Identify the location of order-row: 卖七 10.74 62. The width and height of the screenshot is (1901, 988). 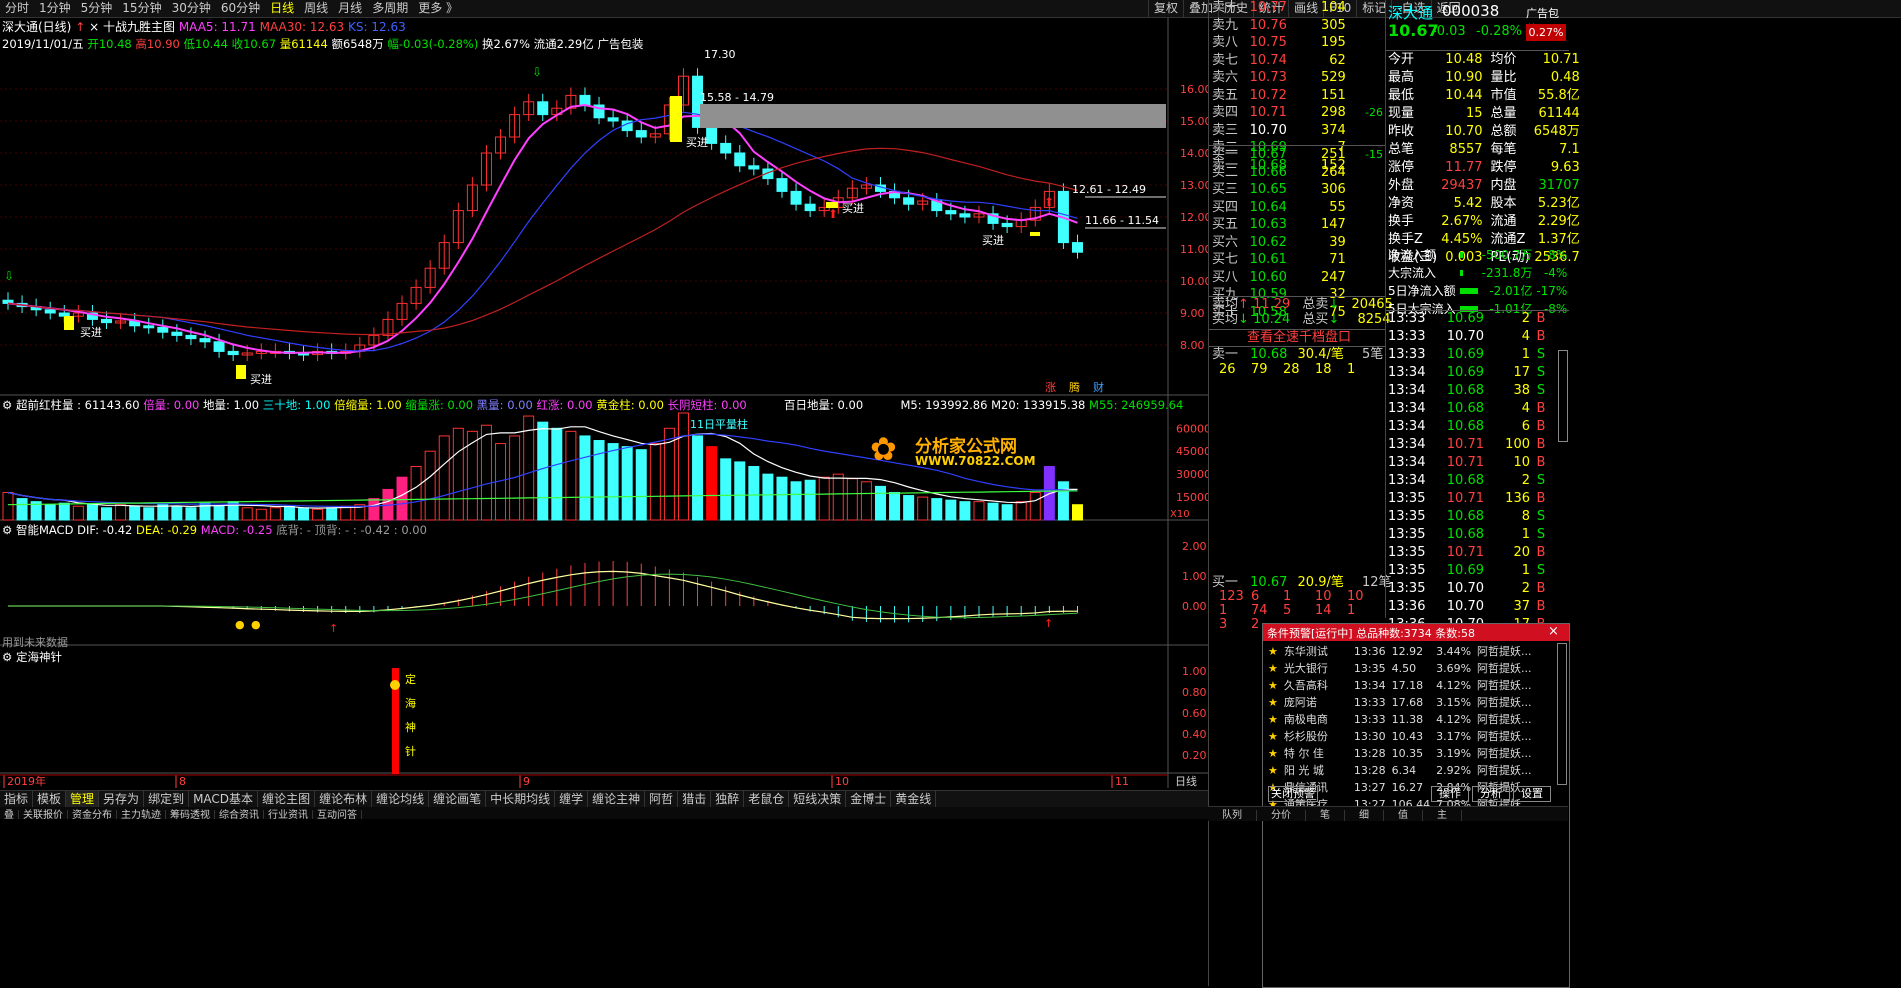
(1297, 61).